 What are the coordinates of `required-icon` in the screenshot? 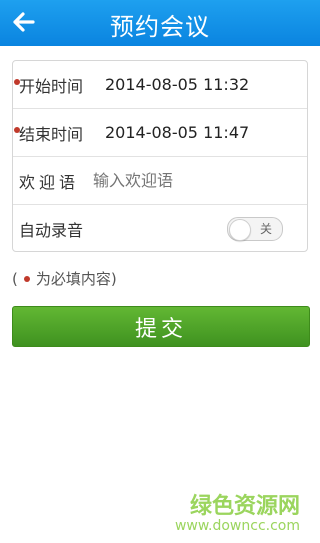 It's located at (26, 278).